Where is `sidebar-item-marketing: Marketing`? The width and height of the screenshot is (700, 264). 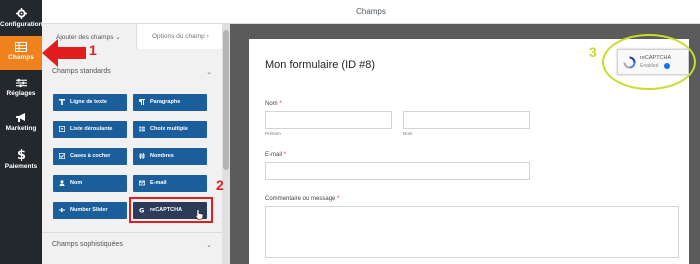
sidebar-item-marketing: Marketing is located at coordinates (21, 127).